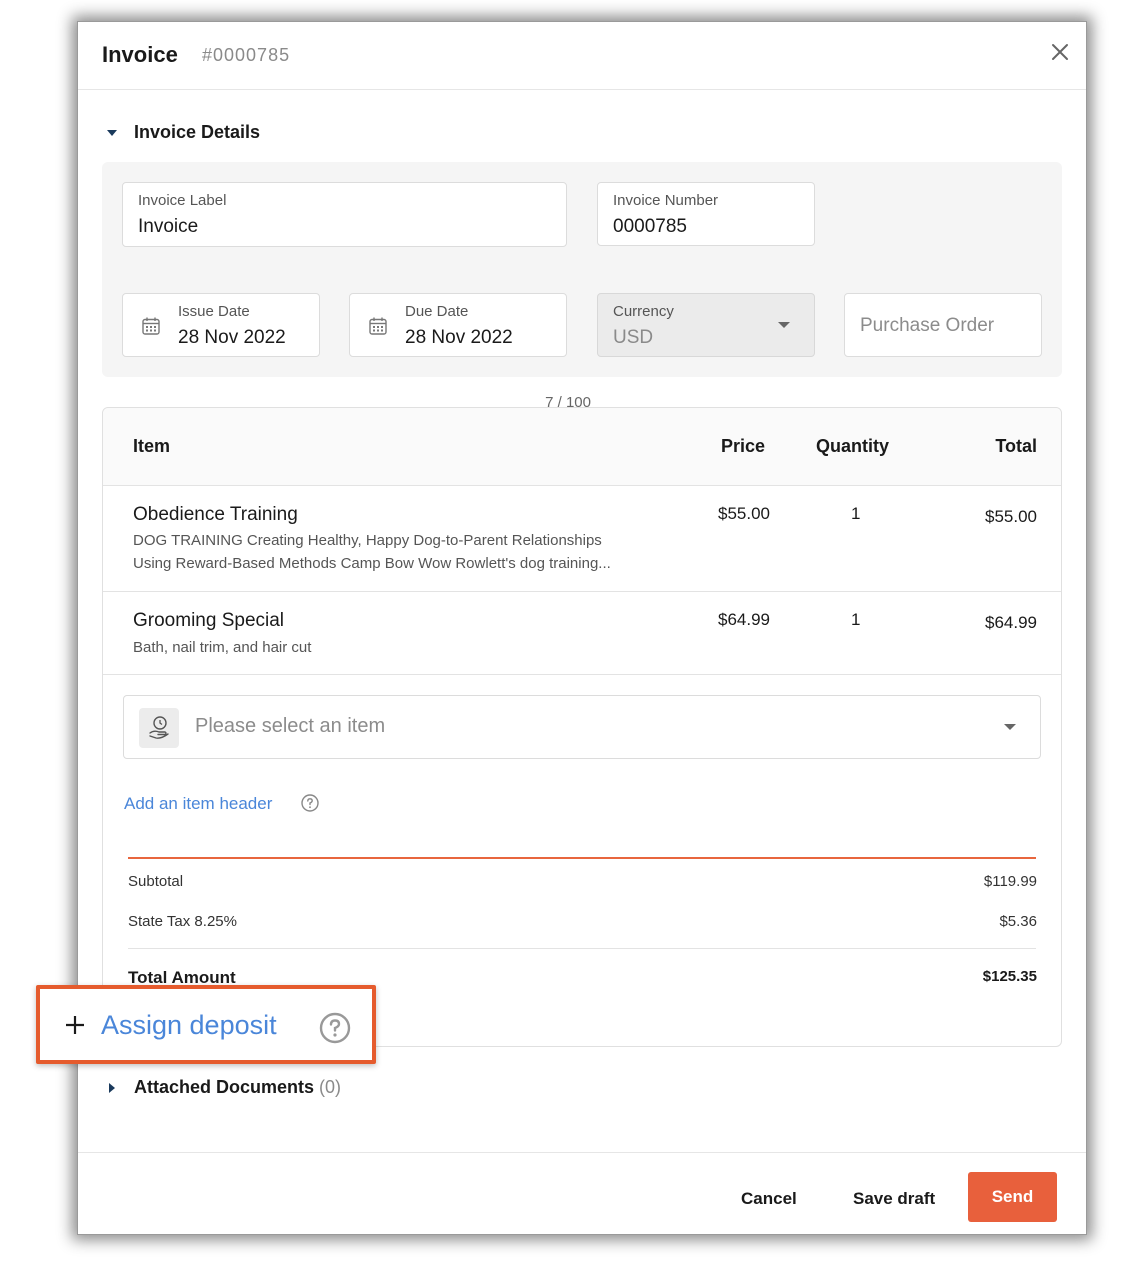  What do you see at coordinates (769, 1199) in the screenshot?
I see `cancel-button: Cancel` at bounding box center [769, 1199].